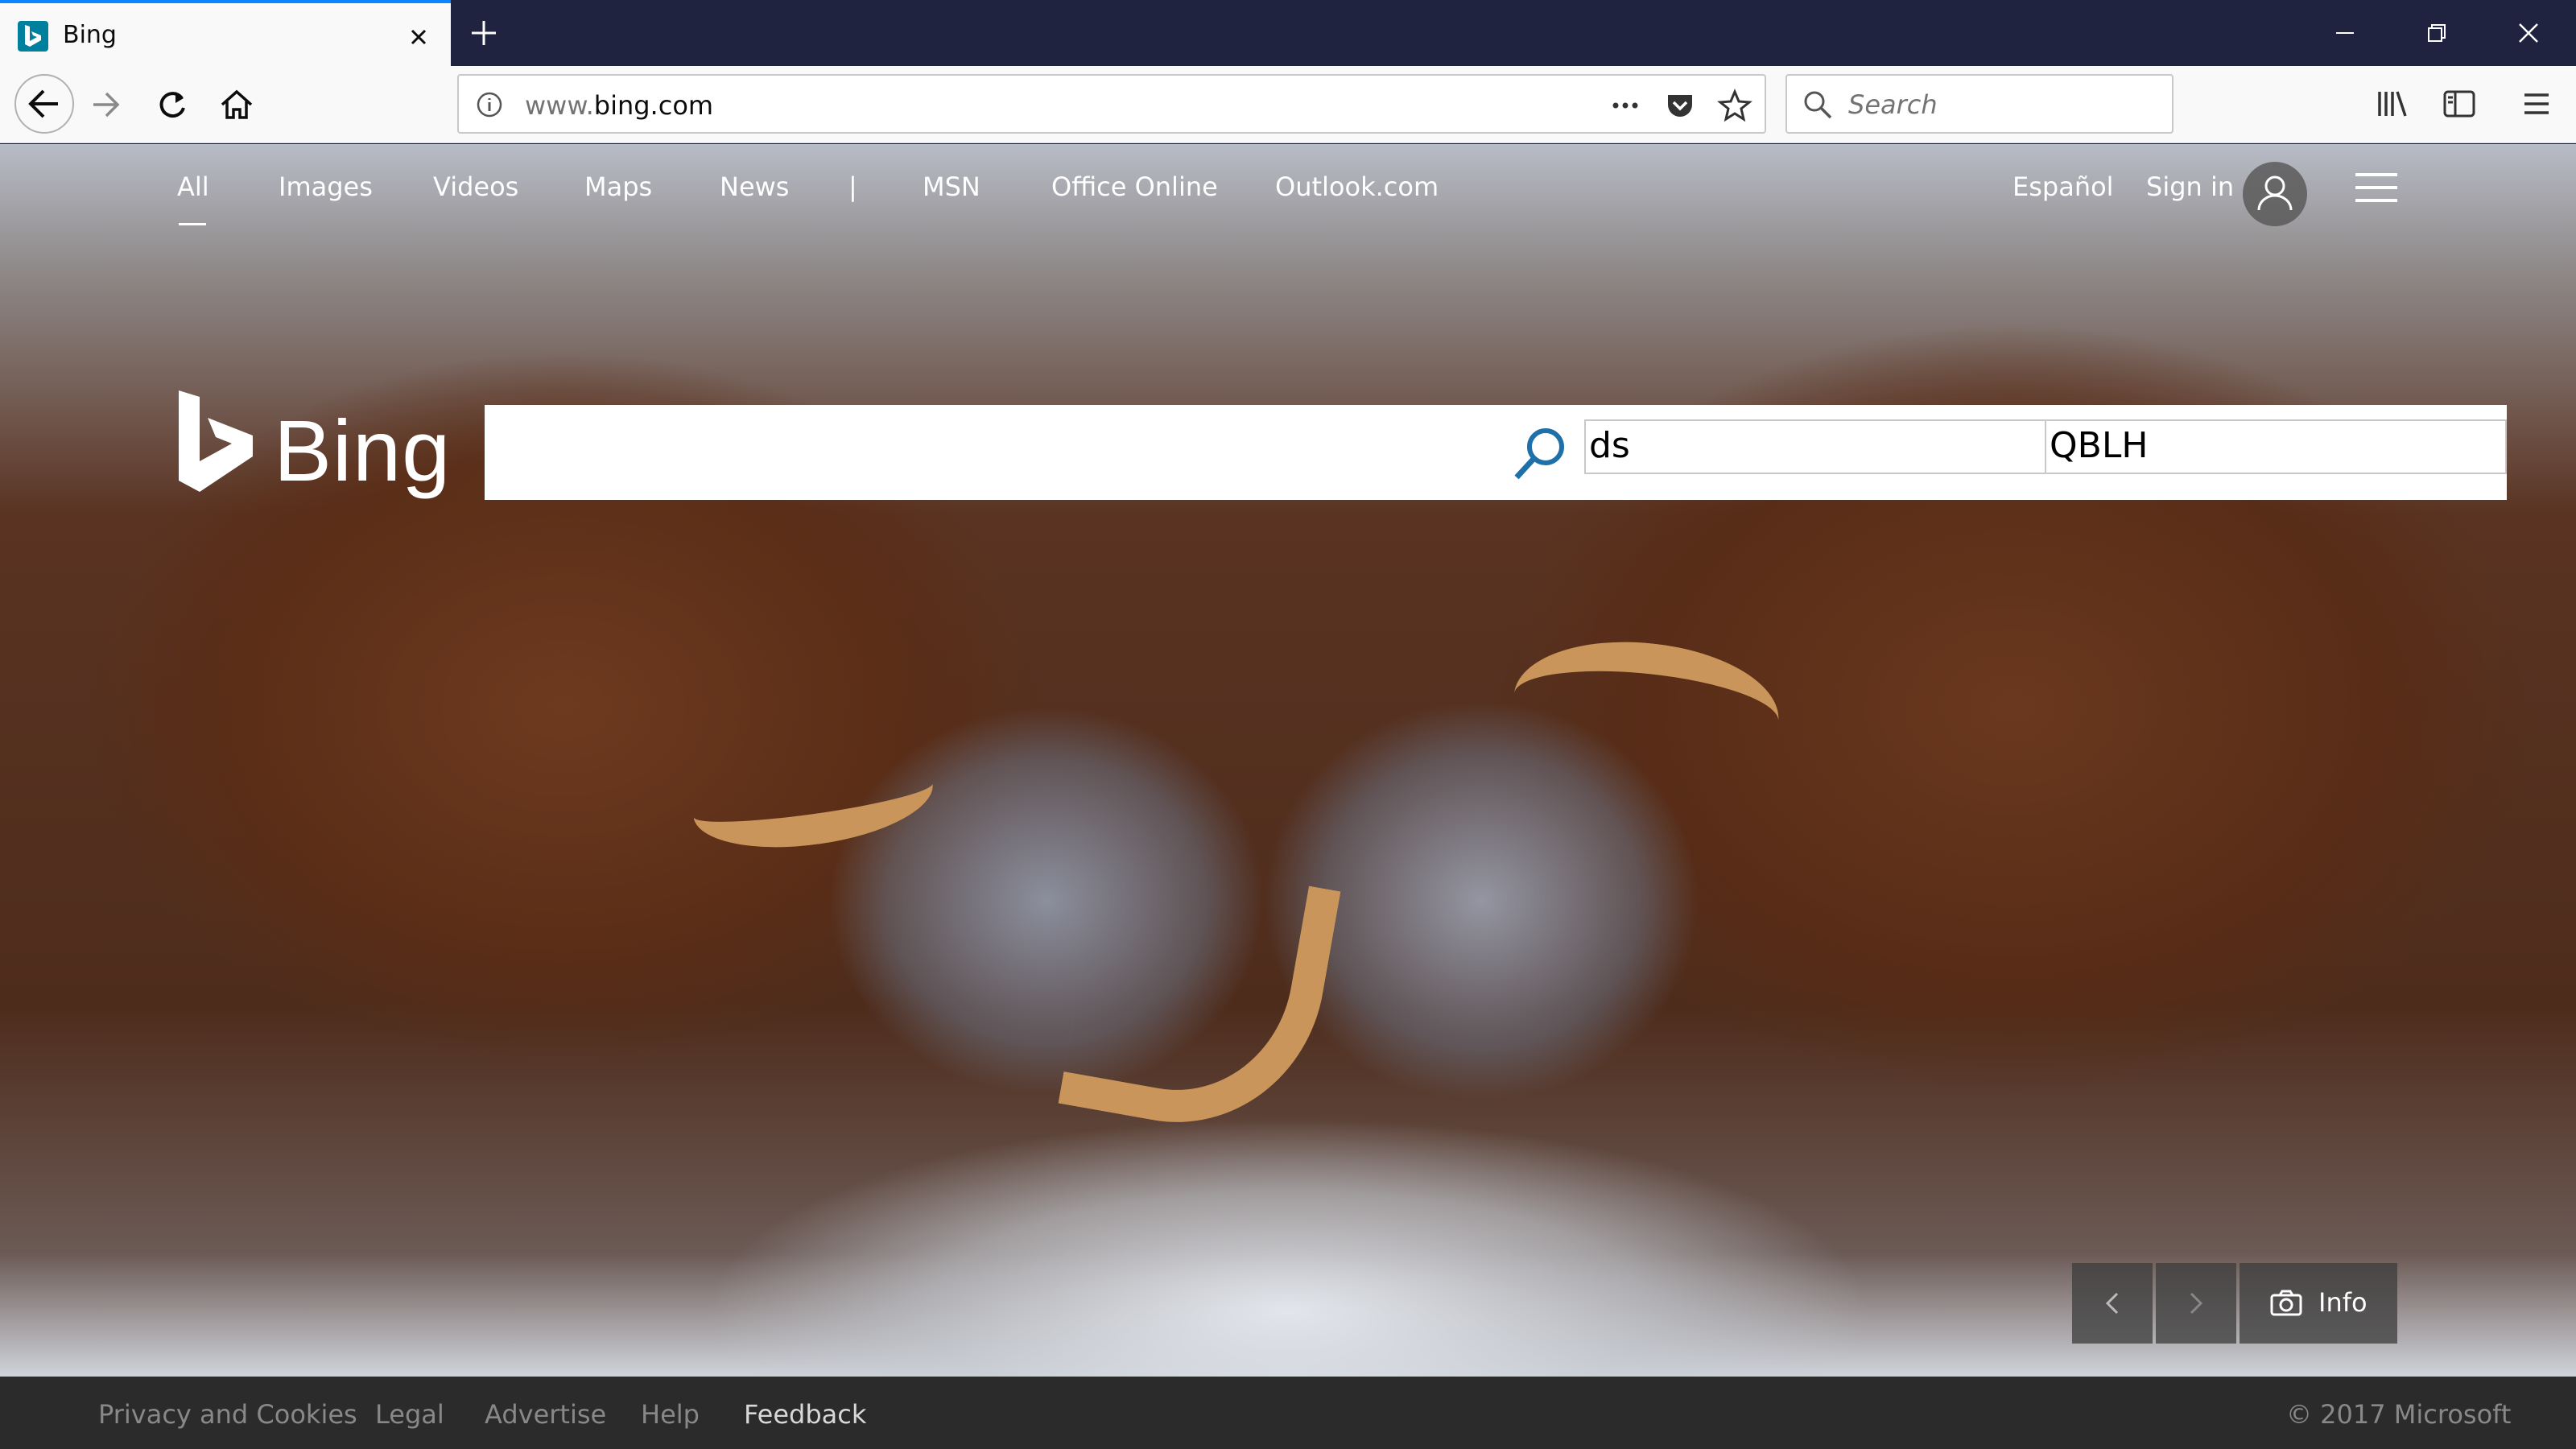 This screenshot has width=2576, height=1449. I want to click on user-avatar-icon, so click(2275, 194).